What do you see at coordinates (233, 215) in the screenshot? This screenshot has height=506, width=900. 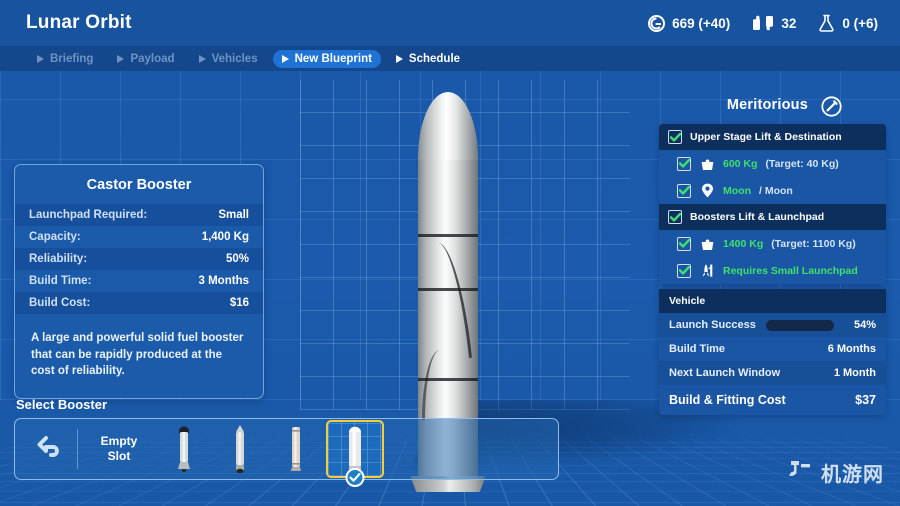 I see `stat-value: Small` at bounding box center [233, 215].